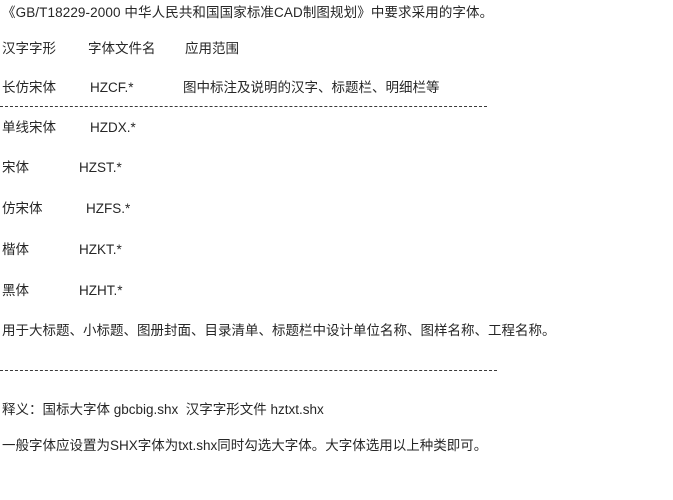 This screenshot has width=673, height=500. I want to click on table-row: 单线宋体 HZDX.*, so click(336, 128).